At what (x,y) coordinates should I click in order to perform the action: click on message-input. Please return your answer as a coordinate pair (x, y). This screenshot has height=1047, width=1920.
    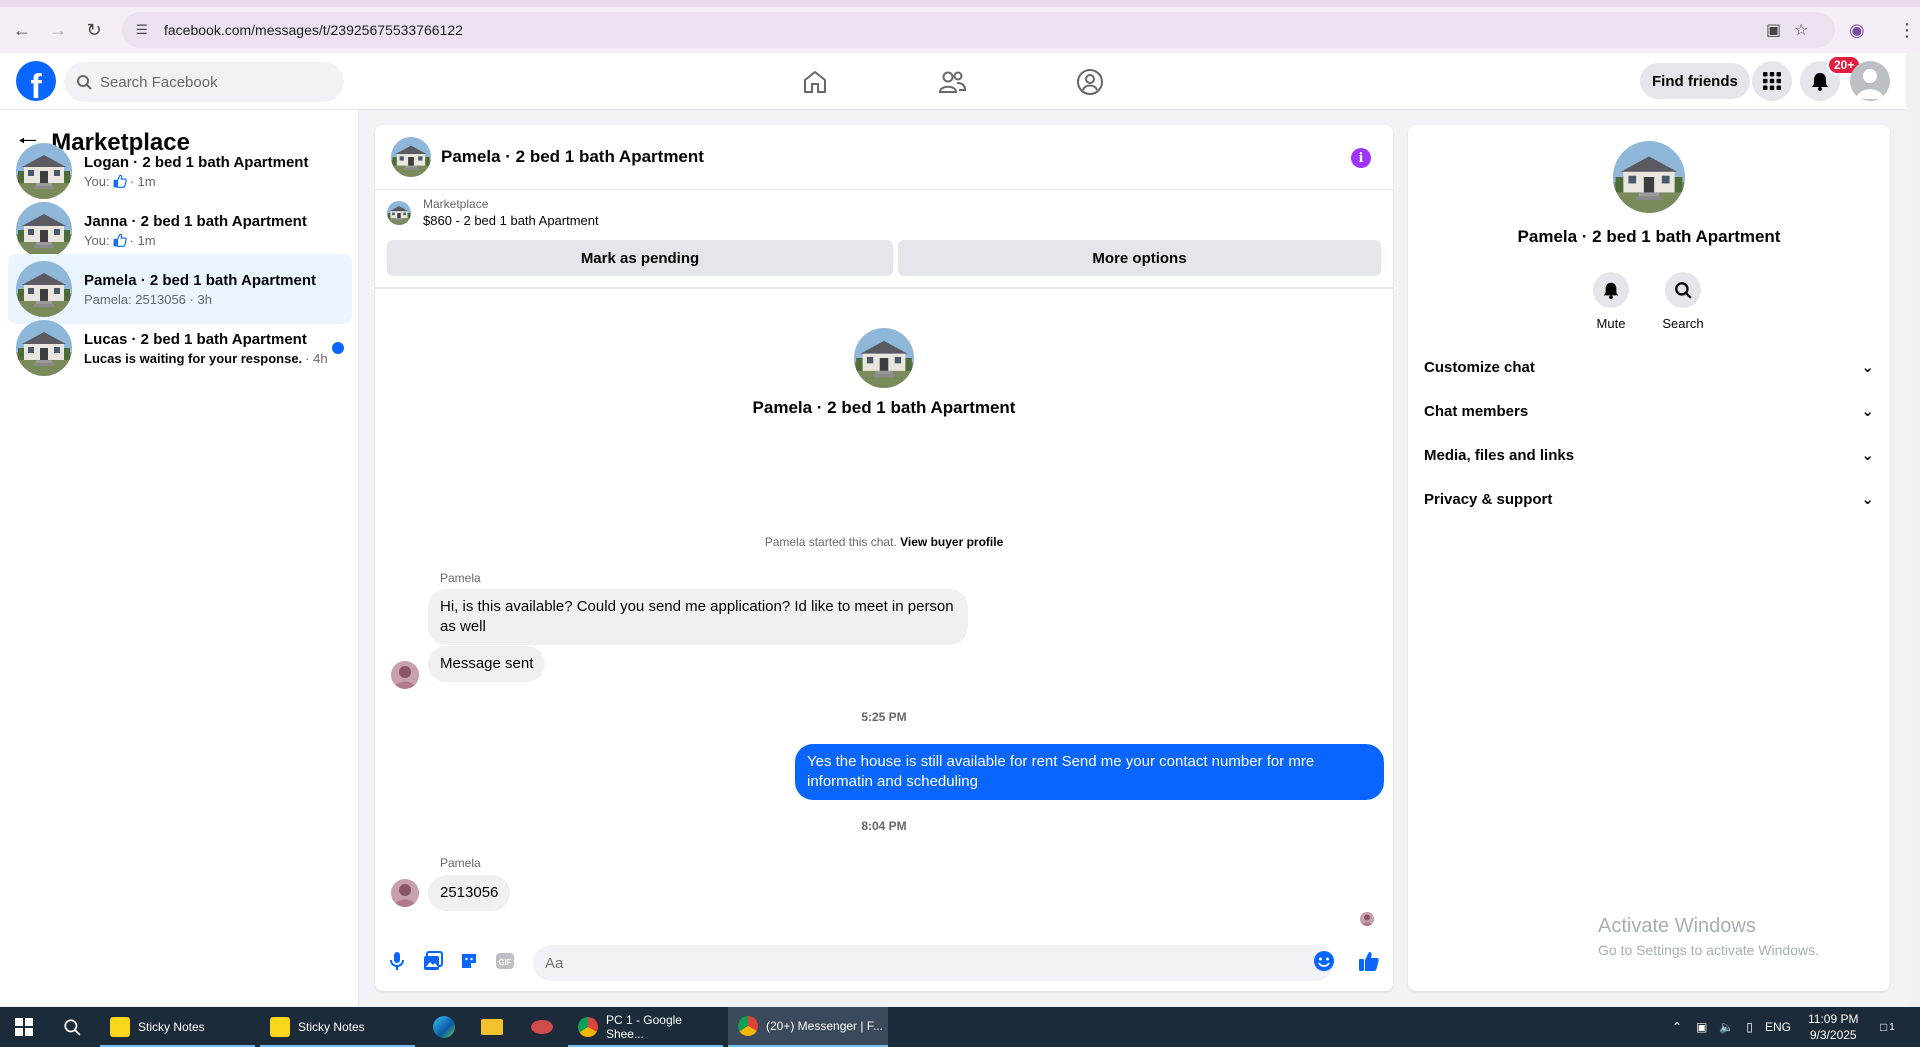
    Looking at the image, I should click on (915, 963).